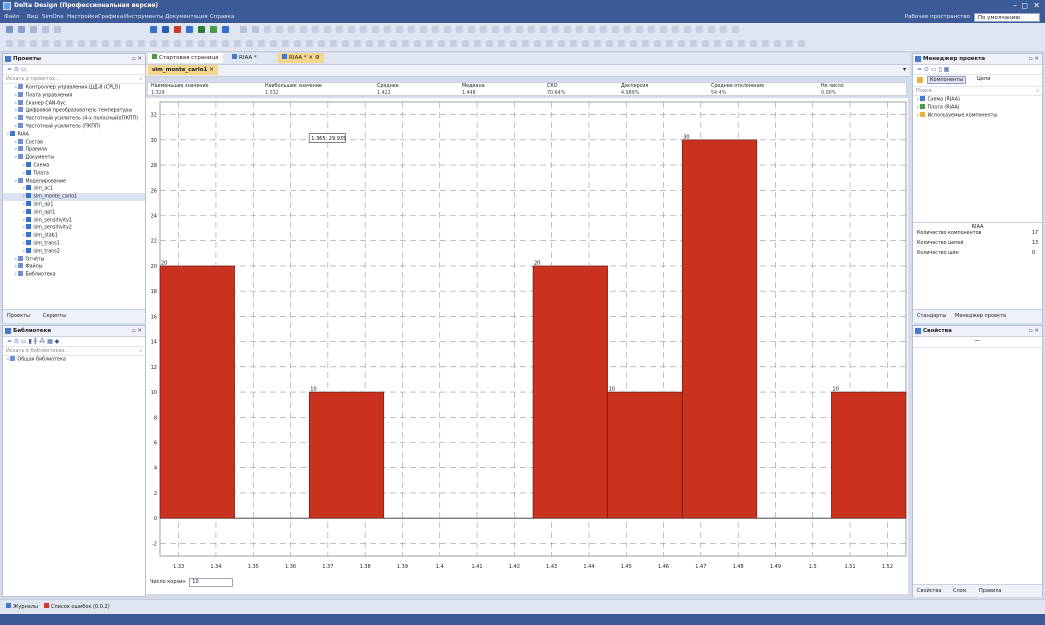 This screenshot has height=625, width=1045. I want to click on library-search: Искать в библиотеках... ⌕, so click(74, 351).